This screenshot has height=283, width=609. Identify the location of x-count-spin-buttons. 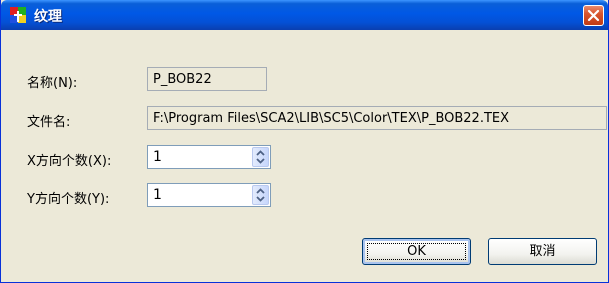
(260, 157).